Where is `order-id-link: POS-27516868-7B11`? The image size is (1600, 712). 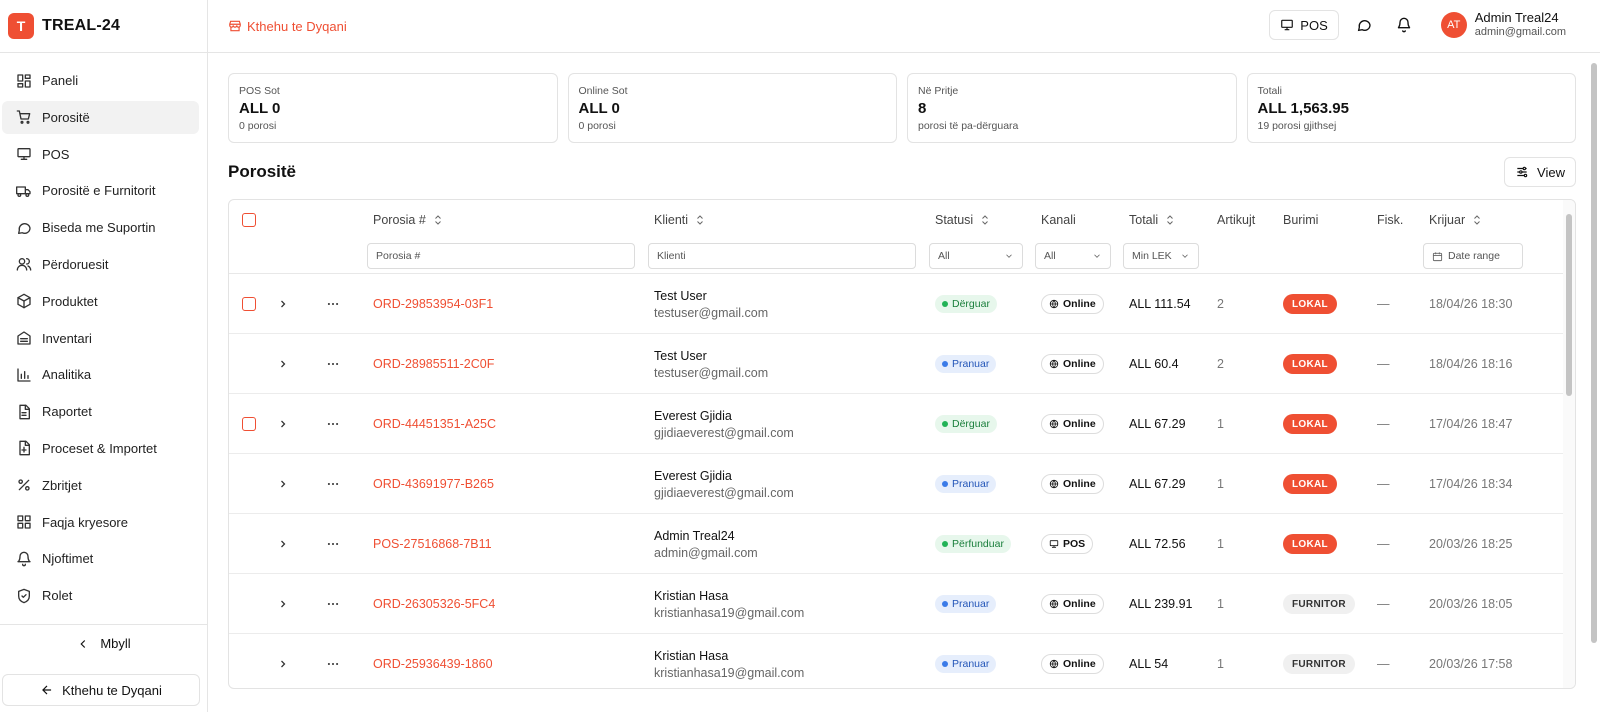 order-id-link: POS-27516868-7B11 is located at coordinates (432, 544).